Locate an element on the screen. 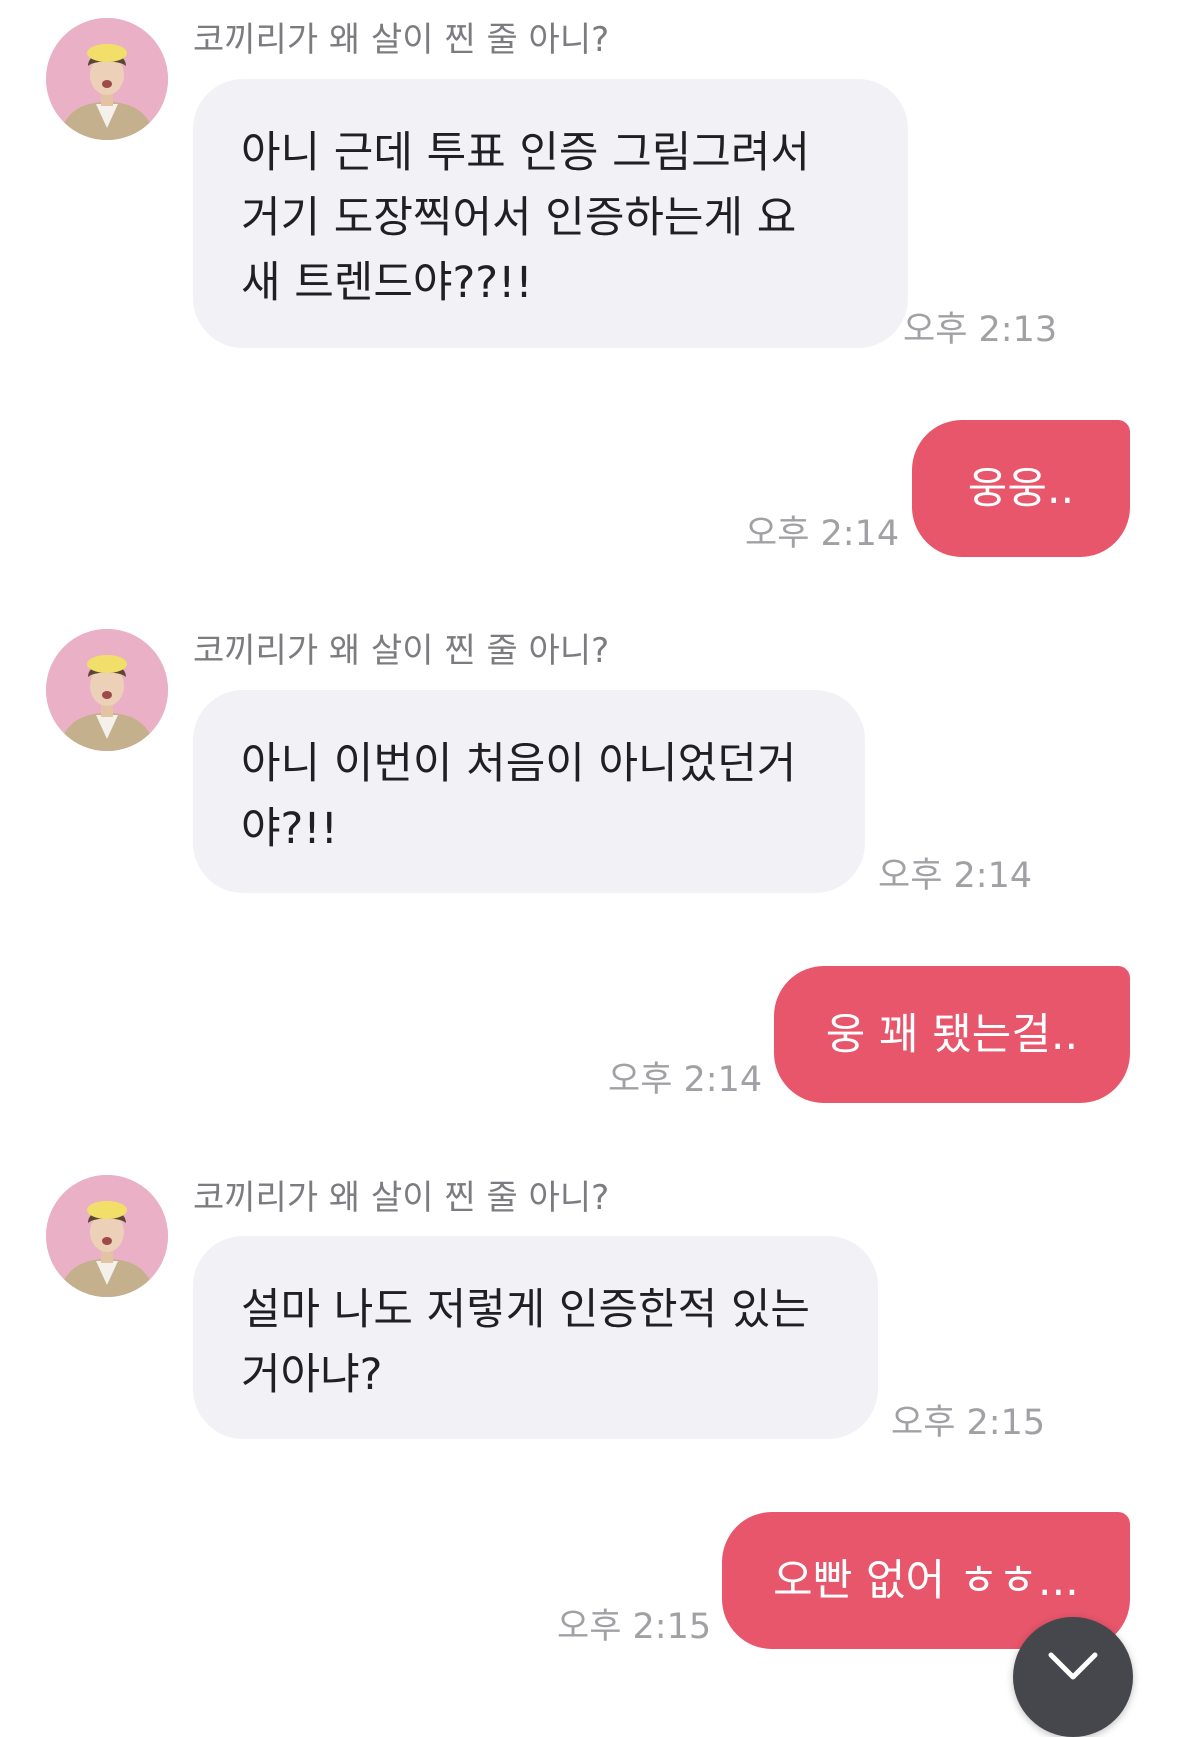  message-timestamp: 오후 2:13 is located at coordinates (980, 330).